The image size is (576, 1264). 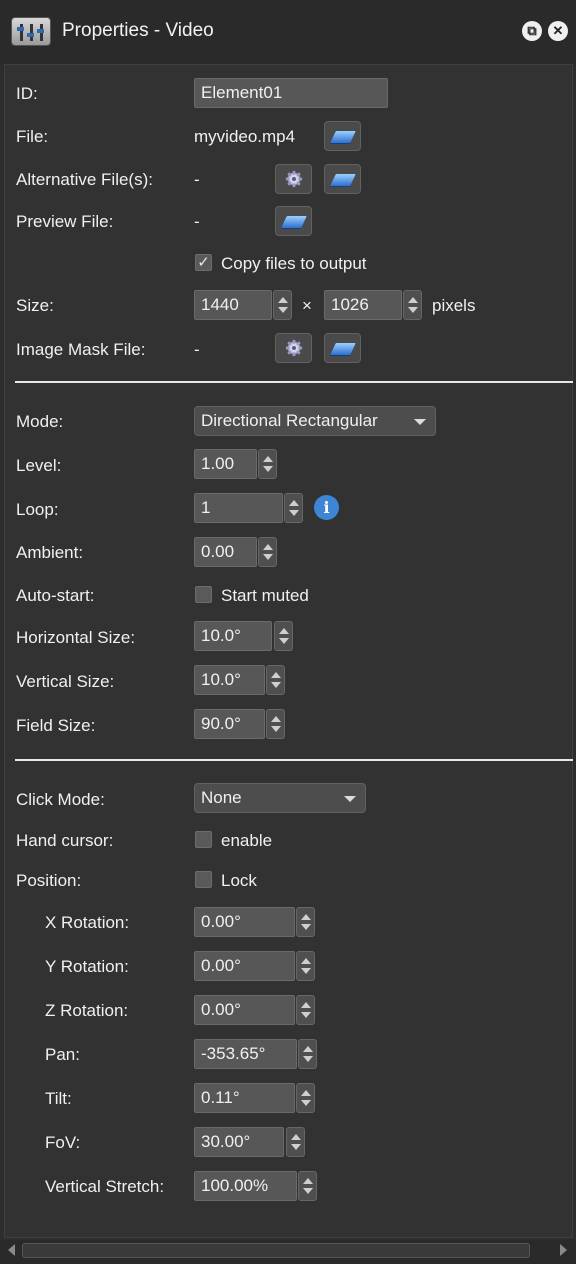 I want to click on file-value: myvideo.mp4, so click(x=245, y=136).